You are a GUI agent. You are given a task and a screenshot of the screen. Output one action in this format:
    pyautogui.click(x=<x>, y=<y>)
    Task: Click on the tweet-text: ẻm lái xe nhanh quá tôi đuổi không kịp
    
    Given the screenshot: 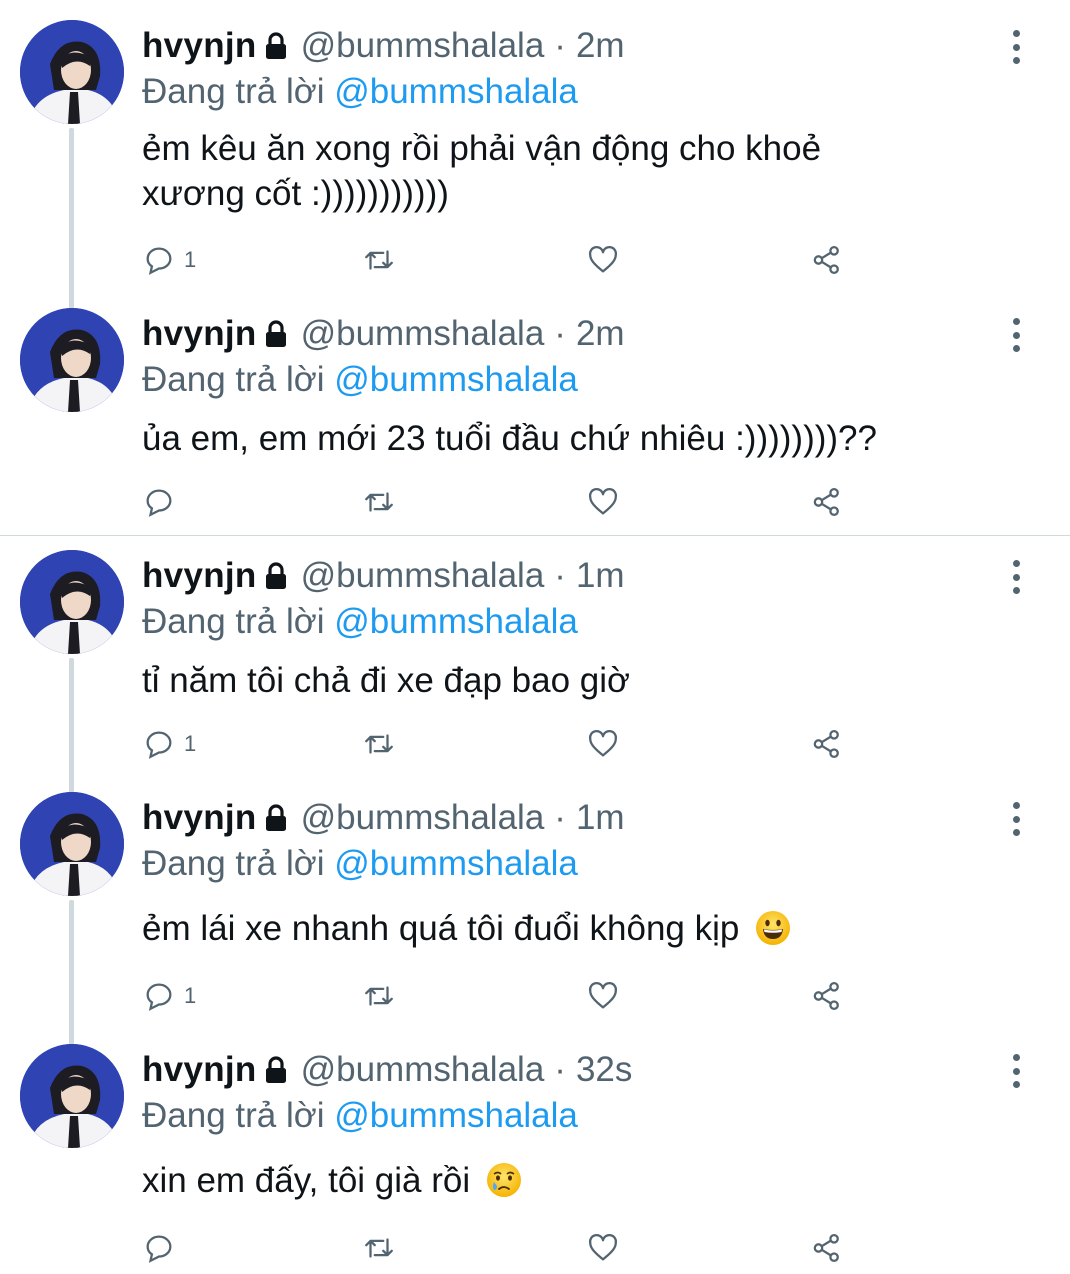 What is the action you would take?
    pyautogui.click(x=552, y=928)
    